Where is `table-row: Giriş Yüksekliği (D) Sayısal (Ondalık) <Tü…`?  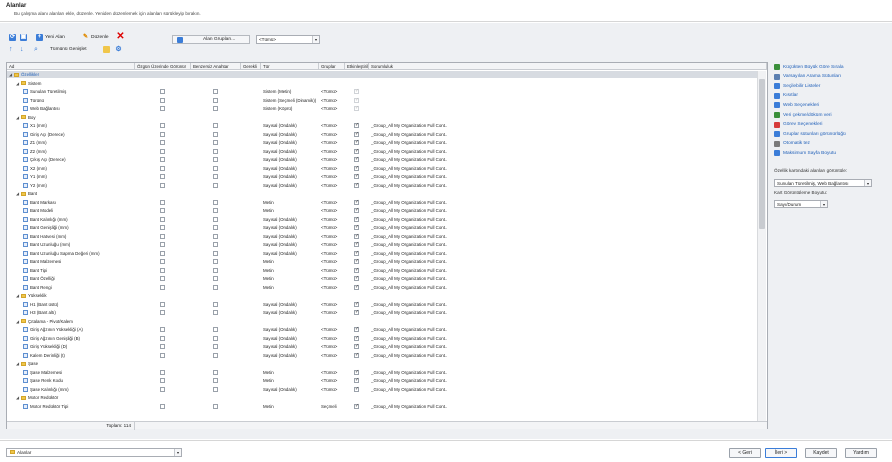 table-row: Giriş Yüksekliği (D) Sayısal (Ondalık) <Tü… is located at coordinates (382, 346).